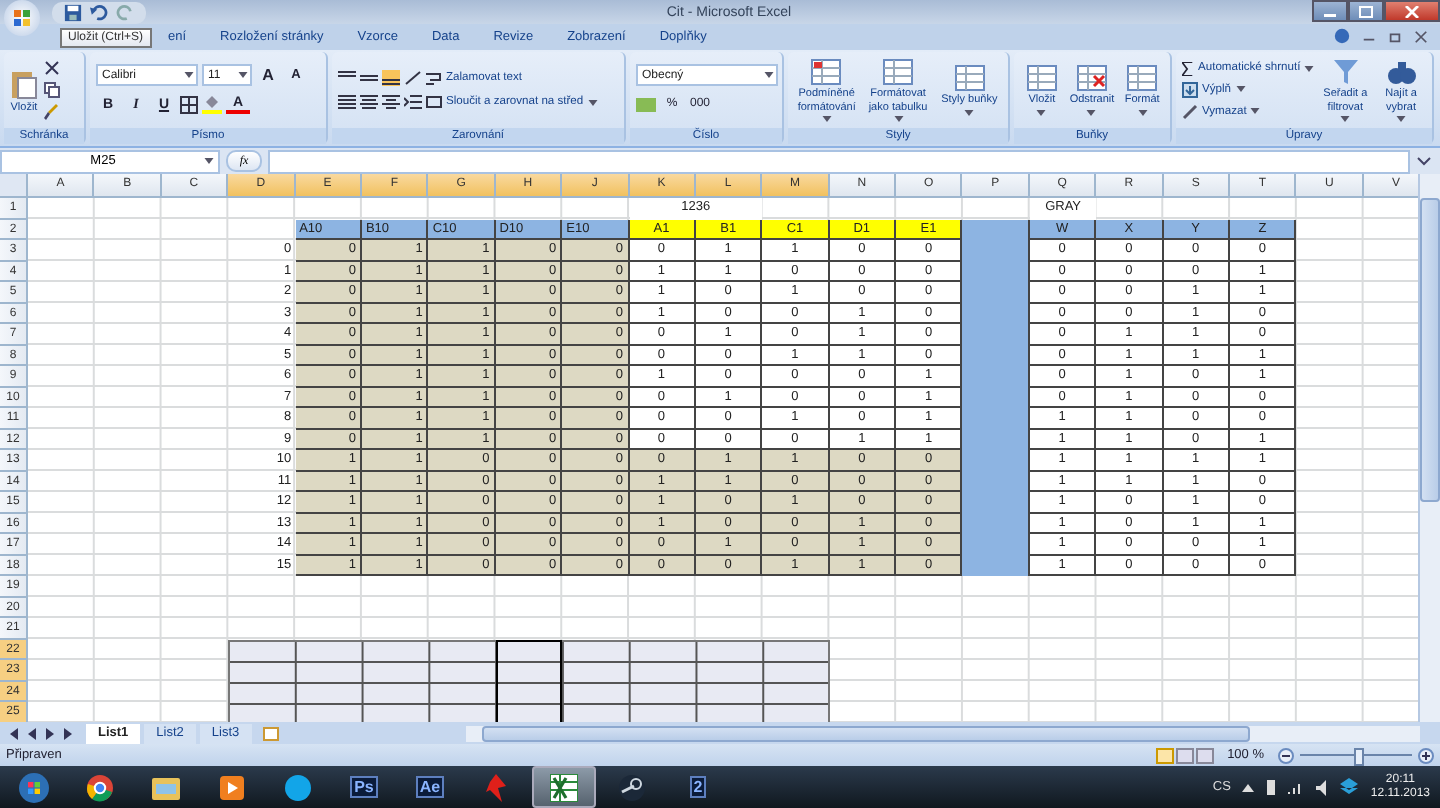 This screenshot has width=1440, height=808. Describe the element at coordinates (1204, 755) in the screenshot. I see `page-break-icon` at that location.